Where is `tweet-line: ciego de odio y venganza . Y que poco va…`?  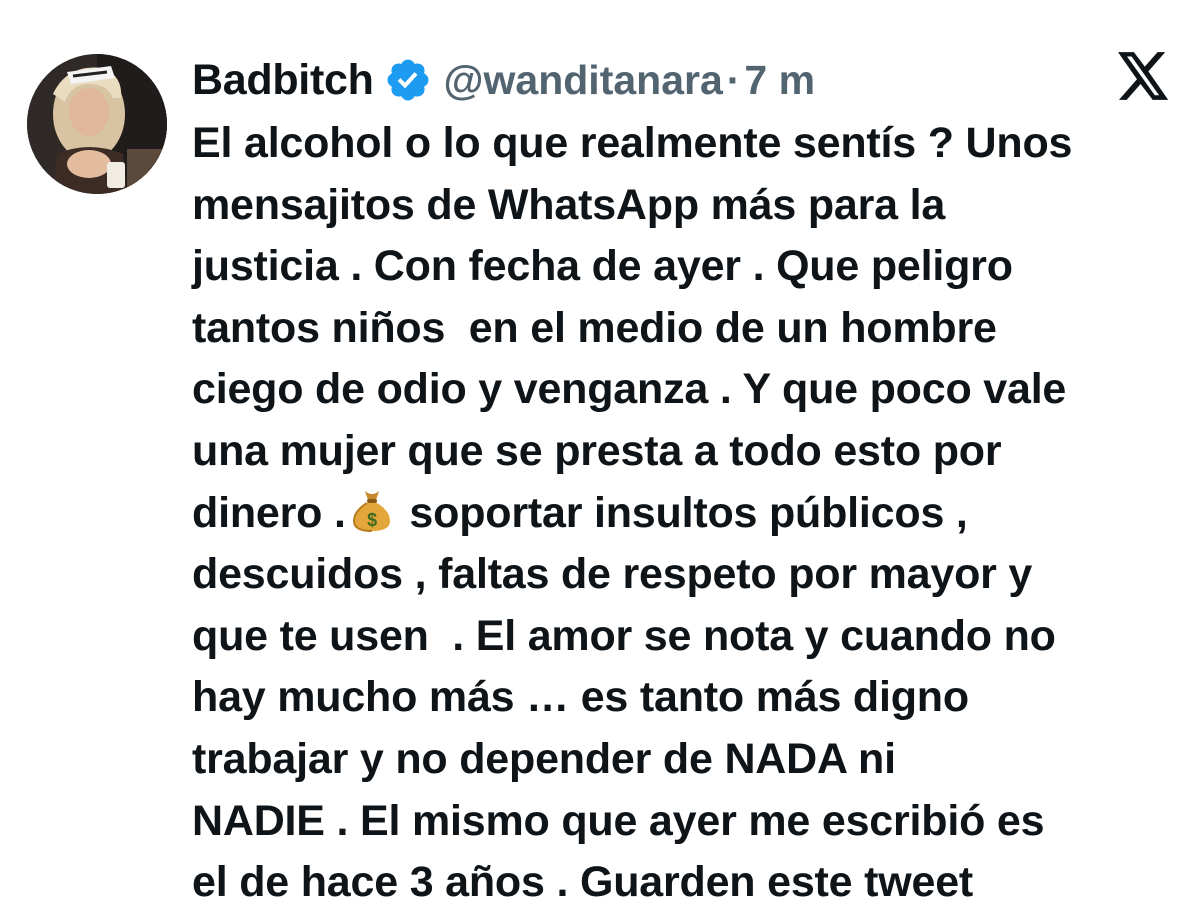 tweet-line: ciego de odio y venganza . Y que poco va… is located at coordinates (629, 389).